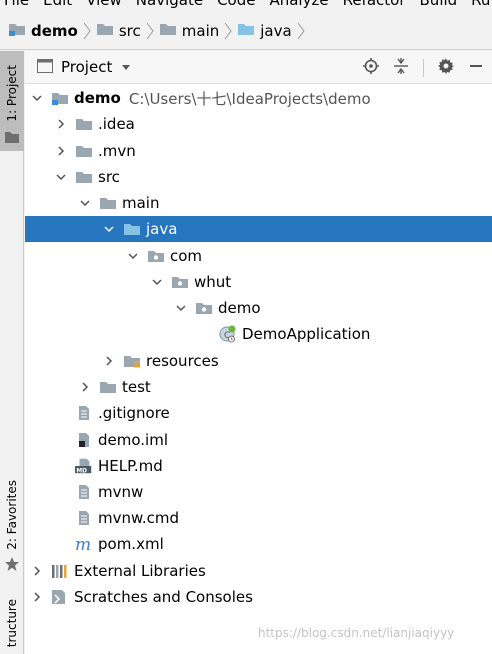 The width and height of the screenshot is (492, 654). What do you see at coordinates (258, 518) in the screenshot?
I see `tree-item-mvnw-cmd: mvnw.cmd` at bounding box center [258, 518].